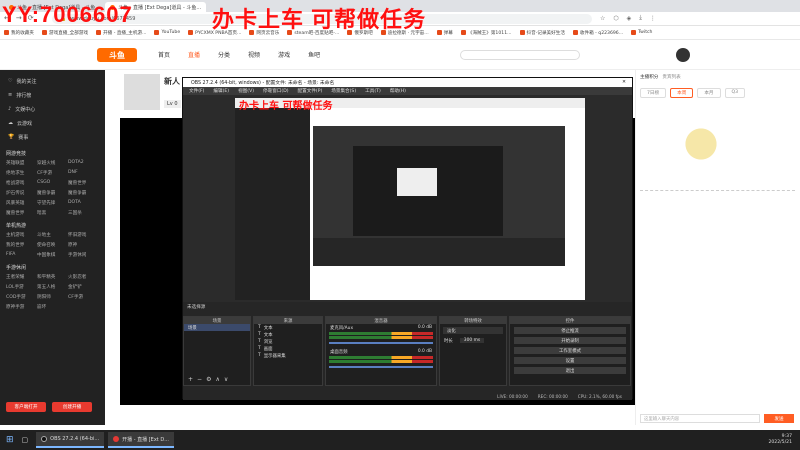  What do you see at coordinates (21, 307) in the screenshot?
I see `category-item: 原神手游` at bounding box center [21, 307].